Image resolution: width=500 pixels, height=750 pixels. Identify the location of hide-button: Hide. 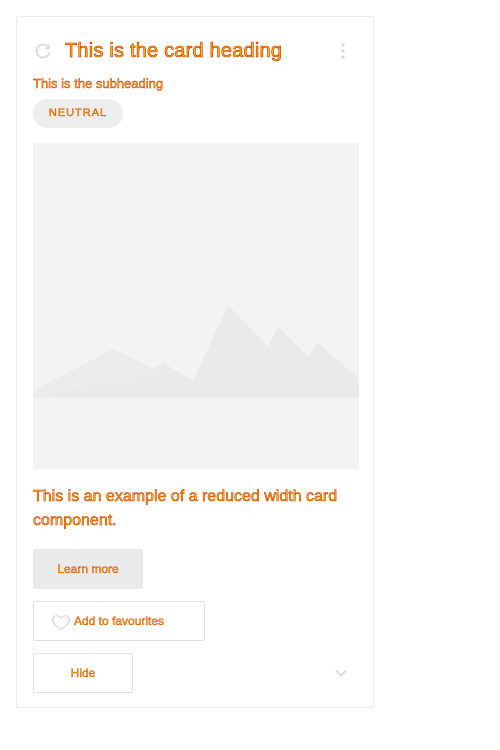
(83, 673).